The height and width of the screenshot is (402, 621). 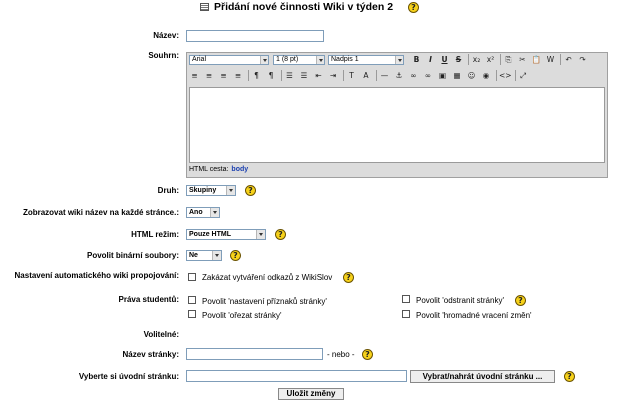 I want to click on align-right-icon: ≡, so click(x=223, y=75).